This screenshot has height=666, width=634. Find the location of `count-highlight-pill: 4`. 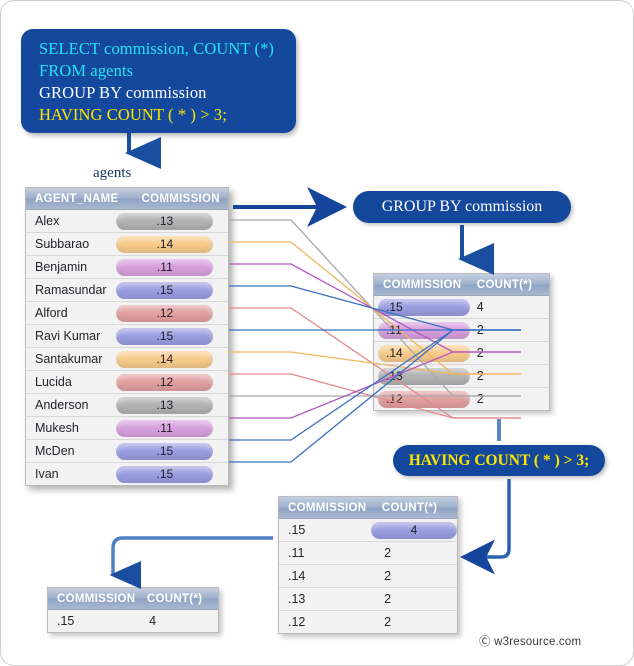

count-highlight-pill: 4 is located at coordinates (414, 530).